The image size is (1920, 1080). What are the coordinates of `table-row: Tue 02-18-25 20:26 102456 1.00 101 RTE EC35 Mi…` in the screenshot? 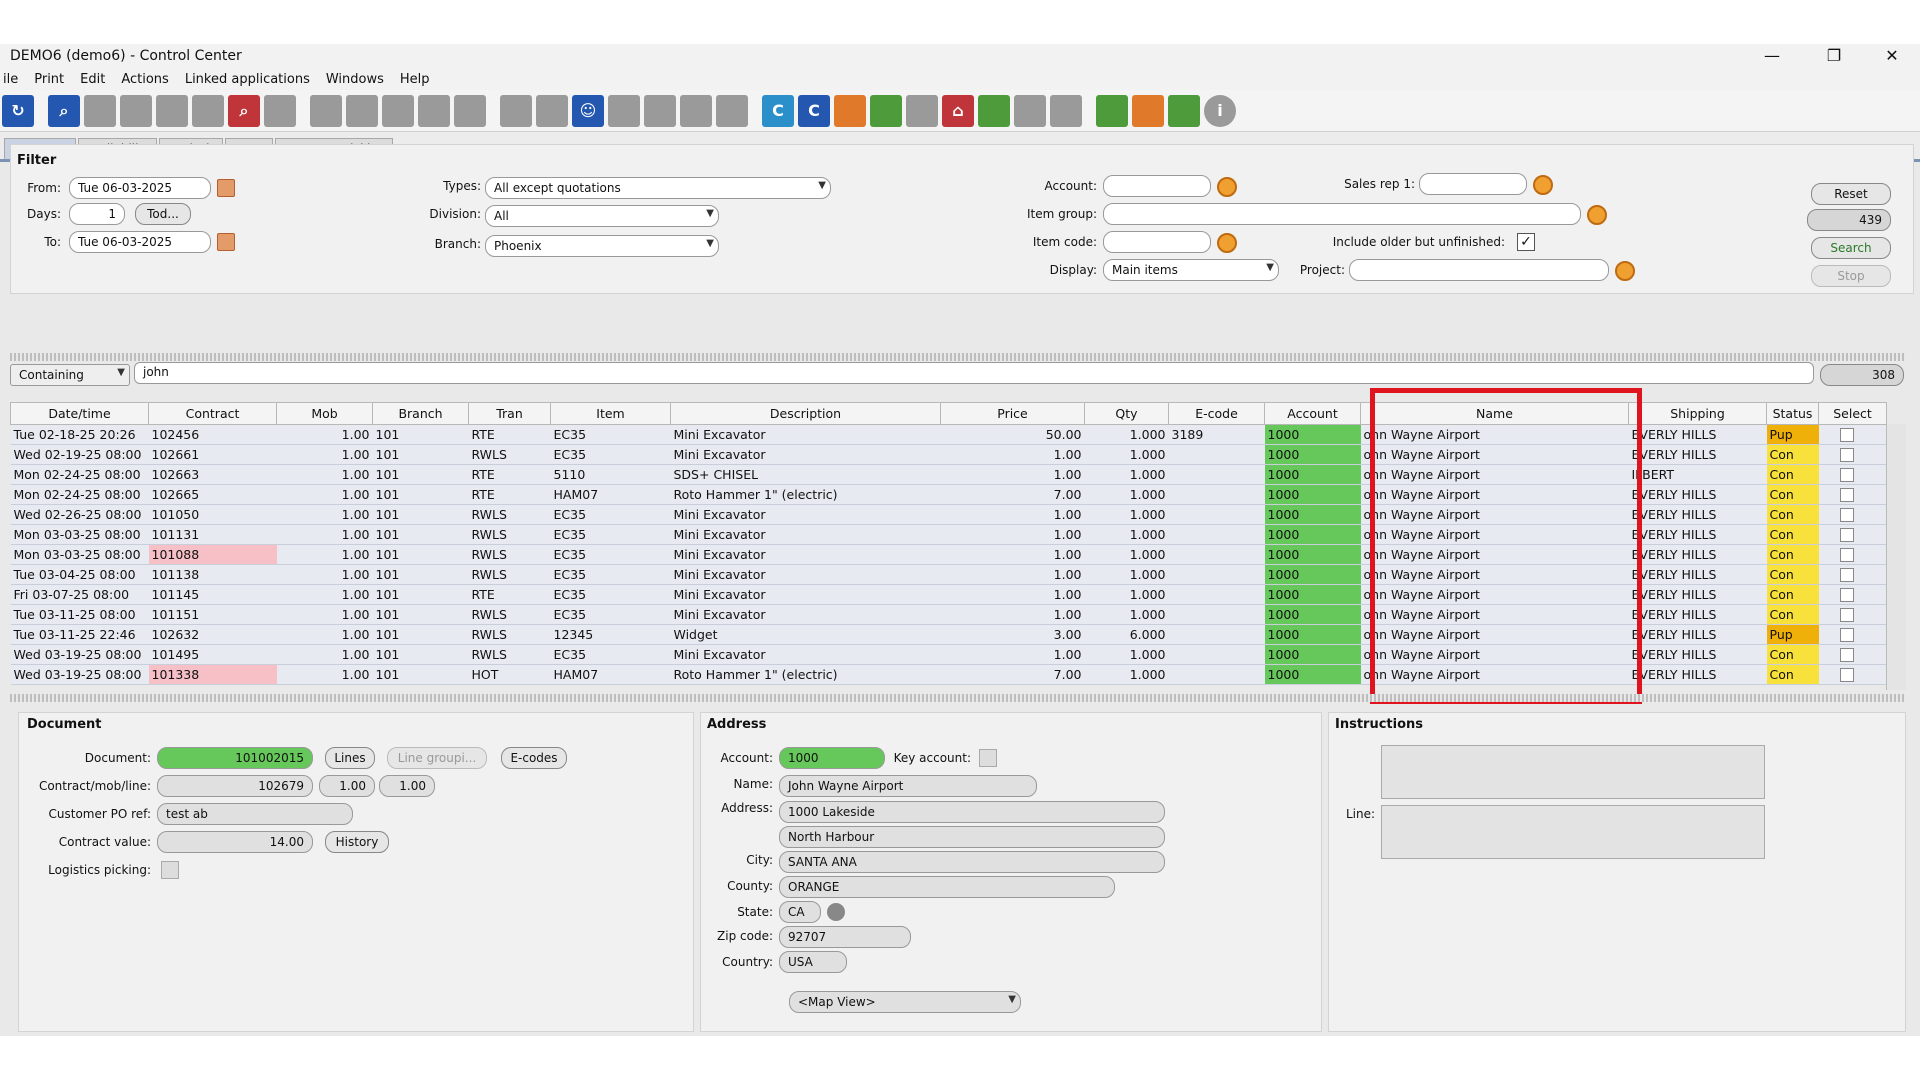 It's located at (948, 434).